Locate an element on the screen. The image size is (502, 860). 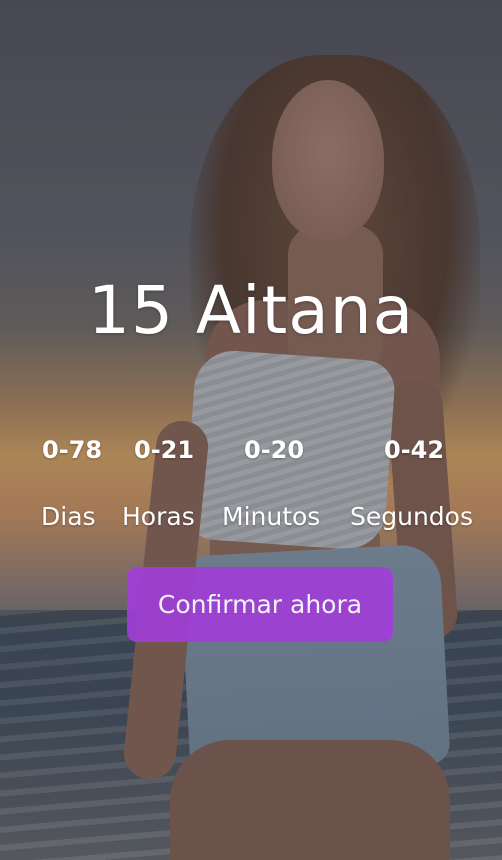
countdown-hours-label: Horas is located at coordinates (158, 516).